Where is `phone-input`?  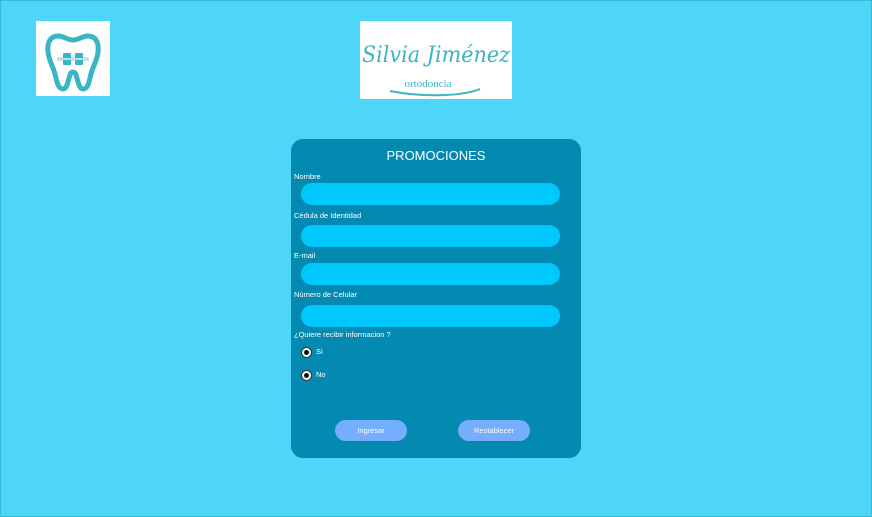 phone-input is located at coordinates (430, 316).